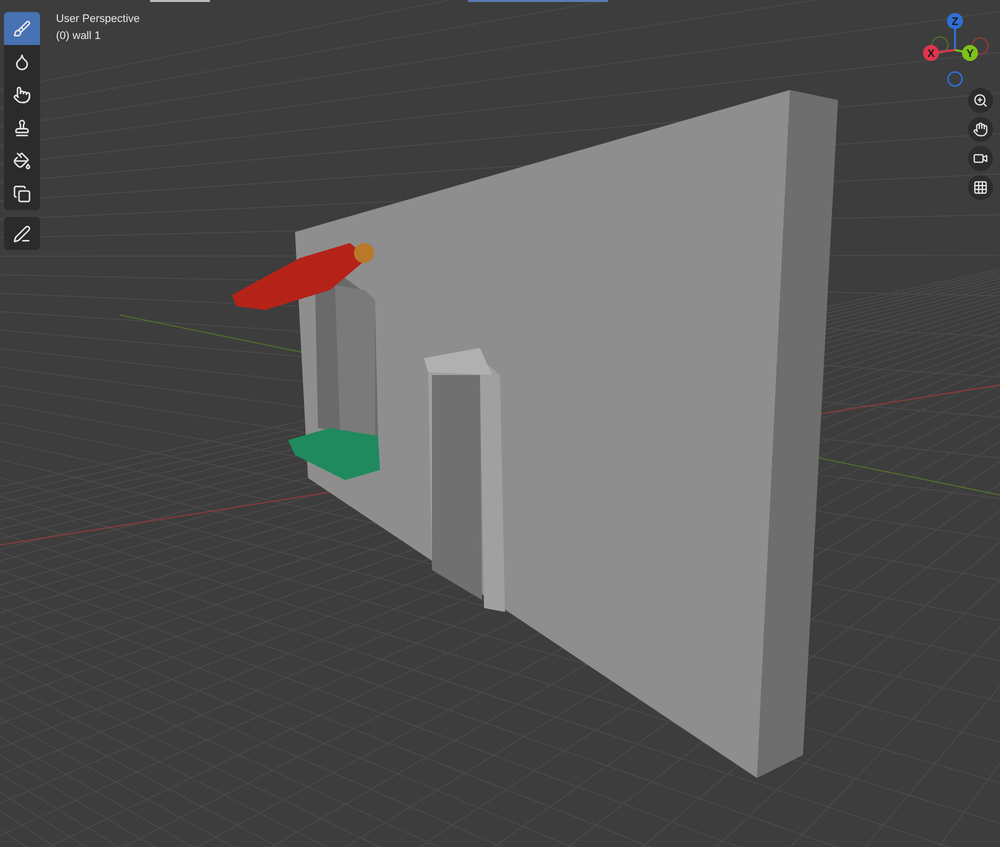 The height and width of the screenshot is (847, 1000). What do you see at coordinates (955, 79) in the screenshot?
I see `negative-axis-handle` at bounding box center [955, 79].